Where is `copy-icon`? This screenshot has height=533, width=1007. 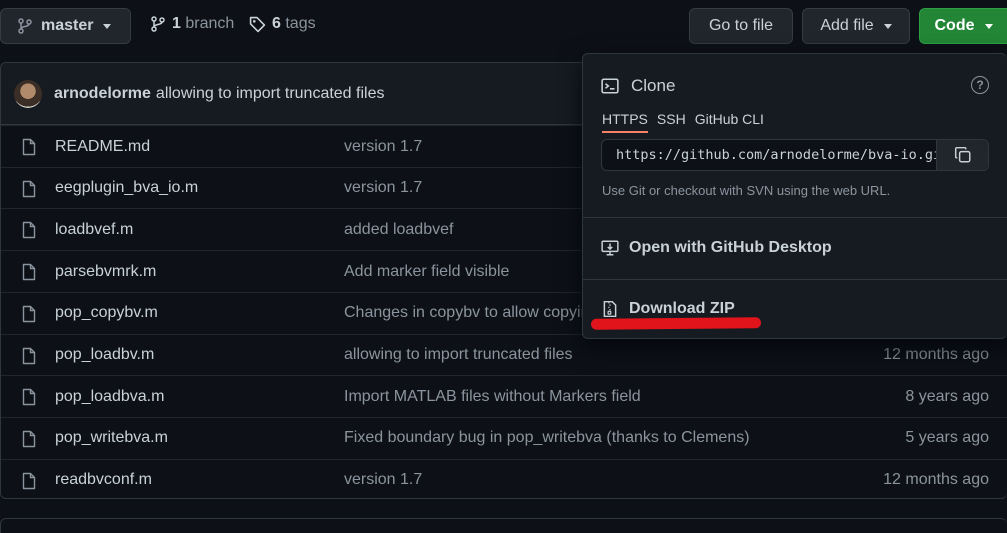
copy-icon is located at coordinates (962, 154).